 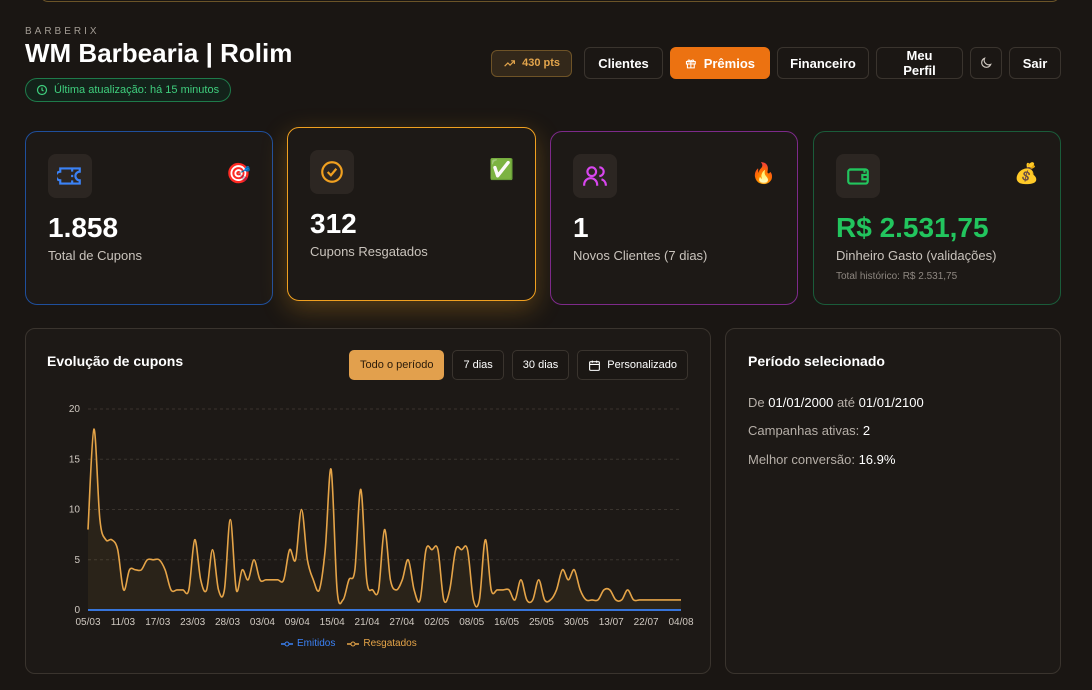 I want to click on campanhas-ativas: Campanhas ativas: 2, so click(x=809, y=430).